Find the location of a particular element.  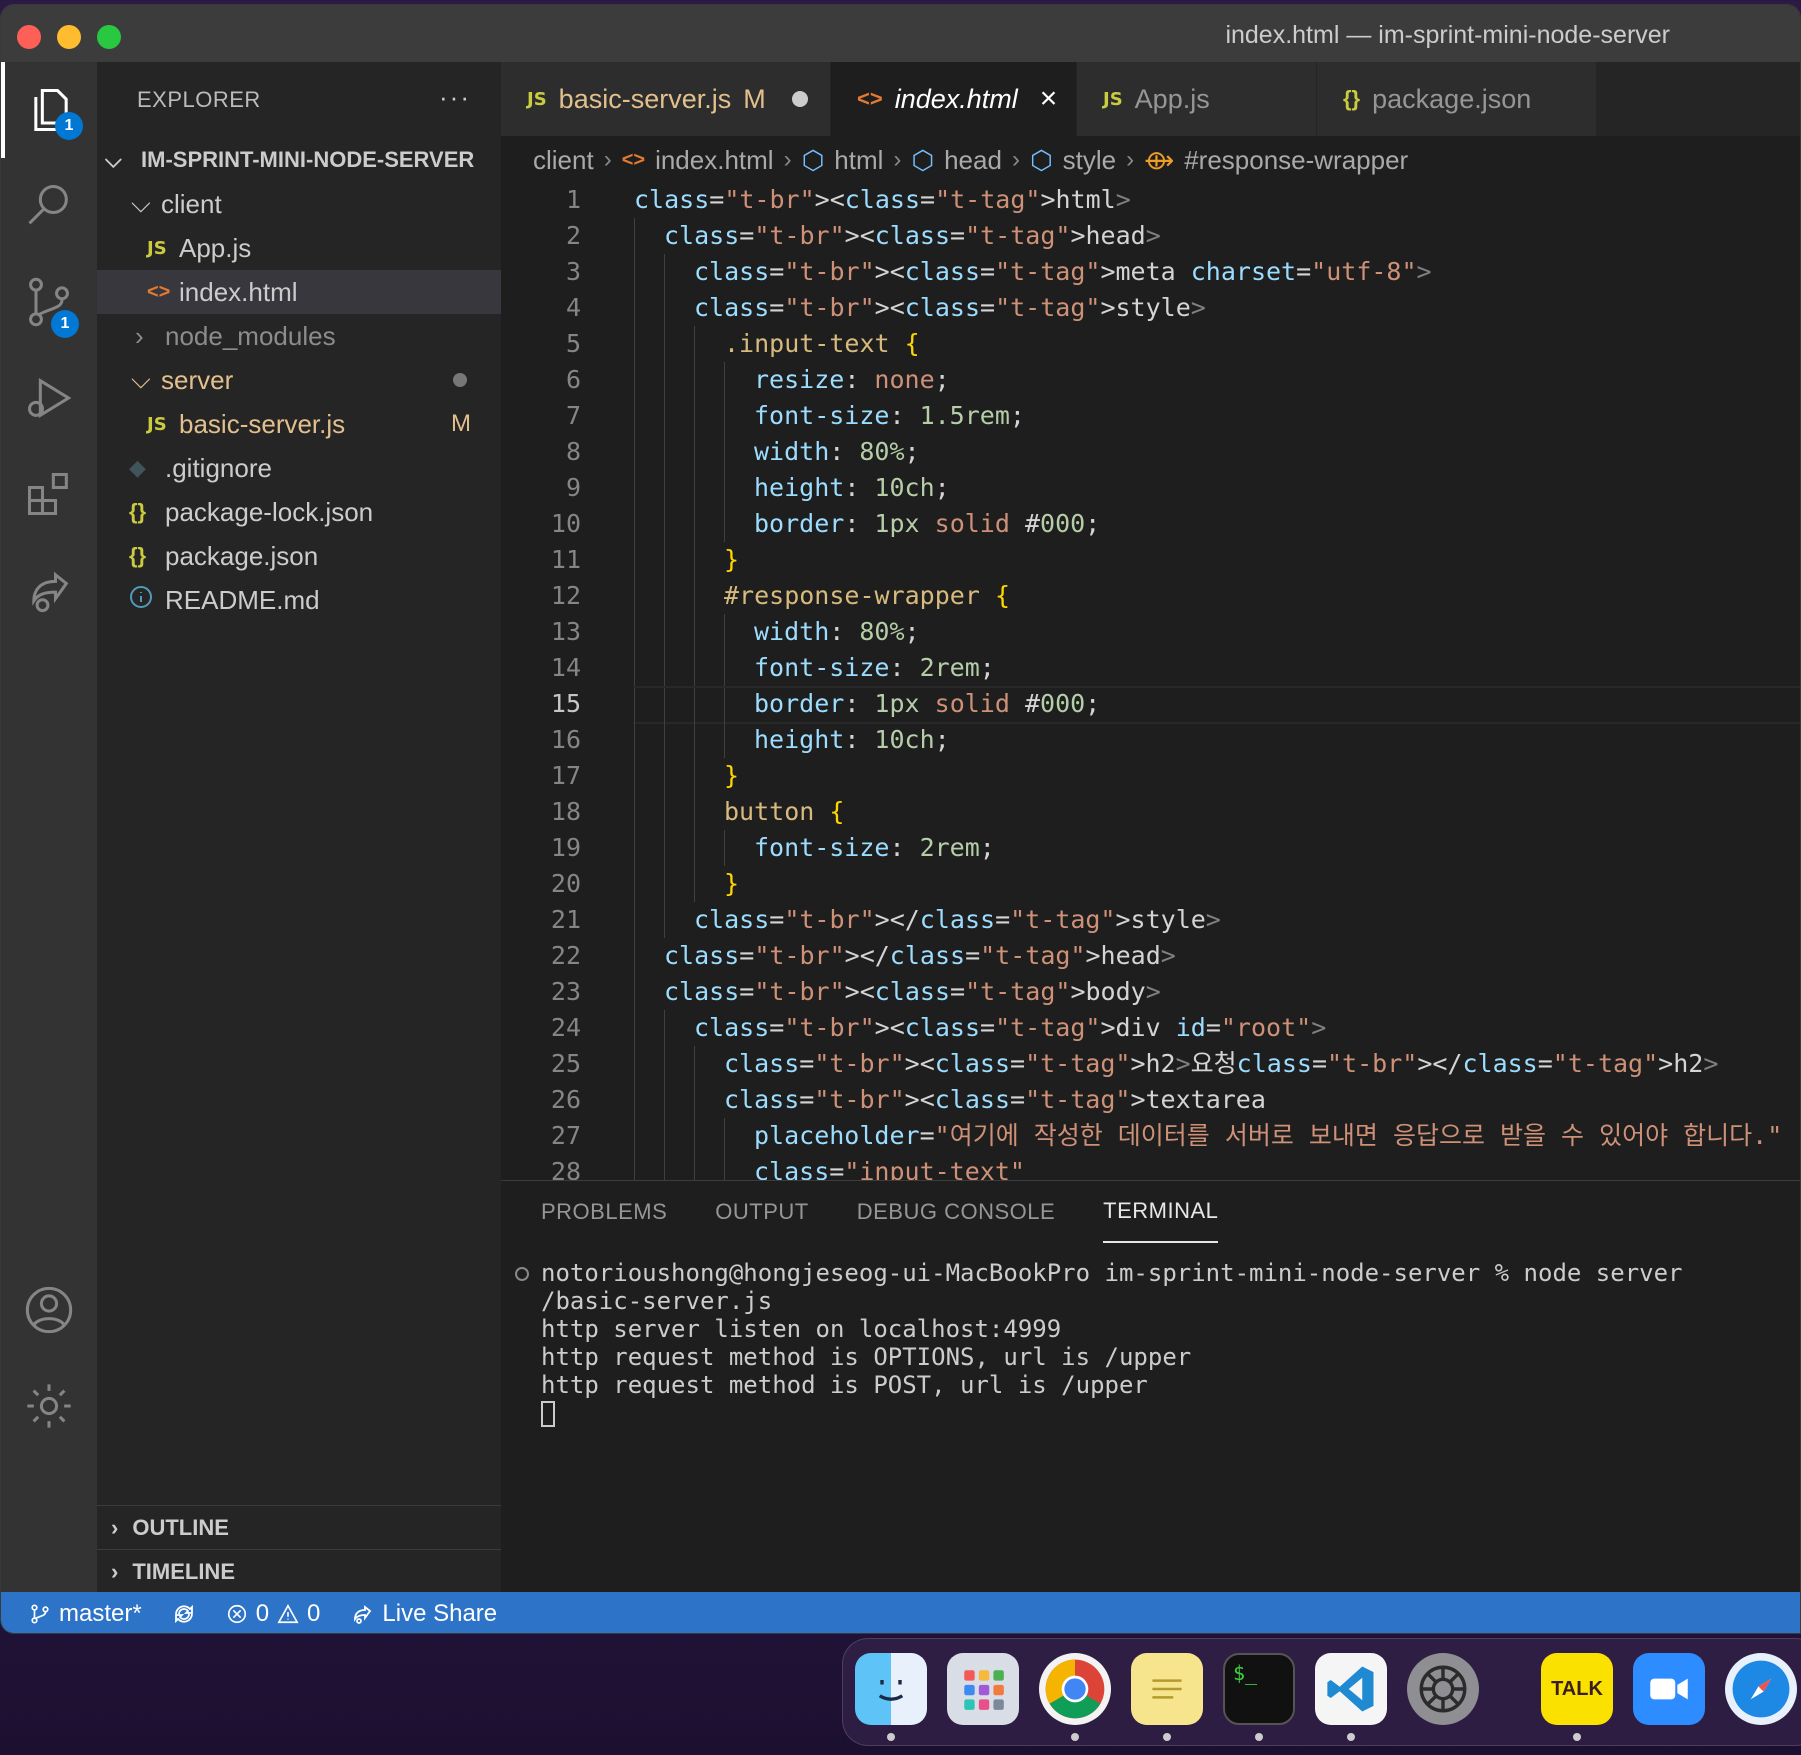

code-line: 2 class="t-br"><class="t-tag">head> is located at coordinates (1150, 236).